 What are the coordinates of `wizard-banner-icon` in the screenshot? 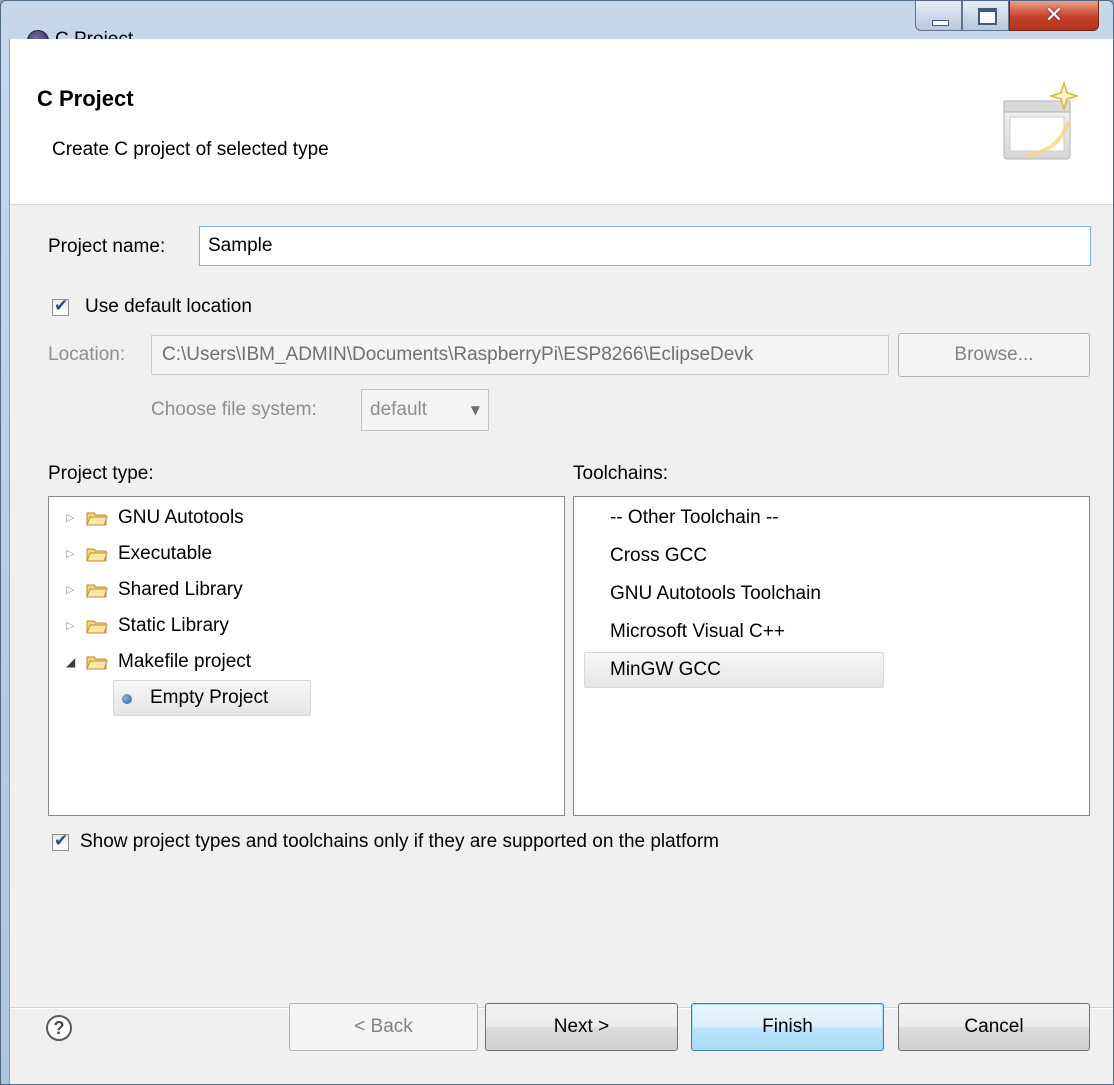 It's located at (1040, 120).